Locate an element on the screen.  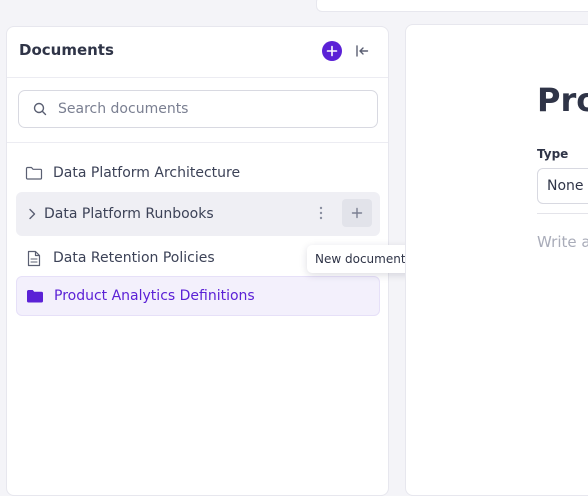
type-label: Type is located at coordinates (553, 154).